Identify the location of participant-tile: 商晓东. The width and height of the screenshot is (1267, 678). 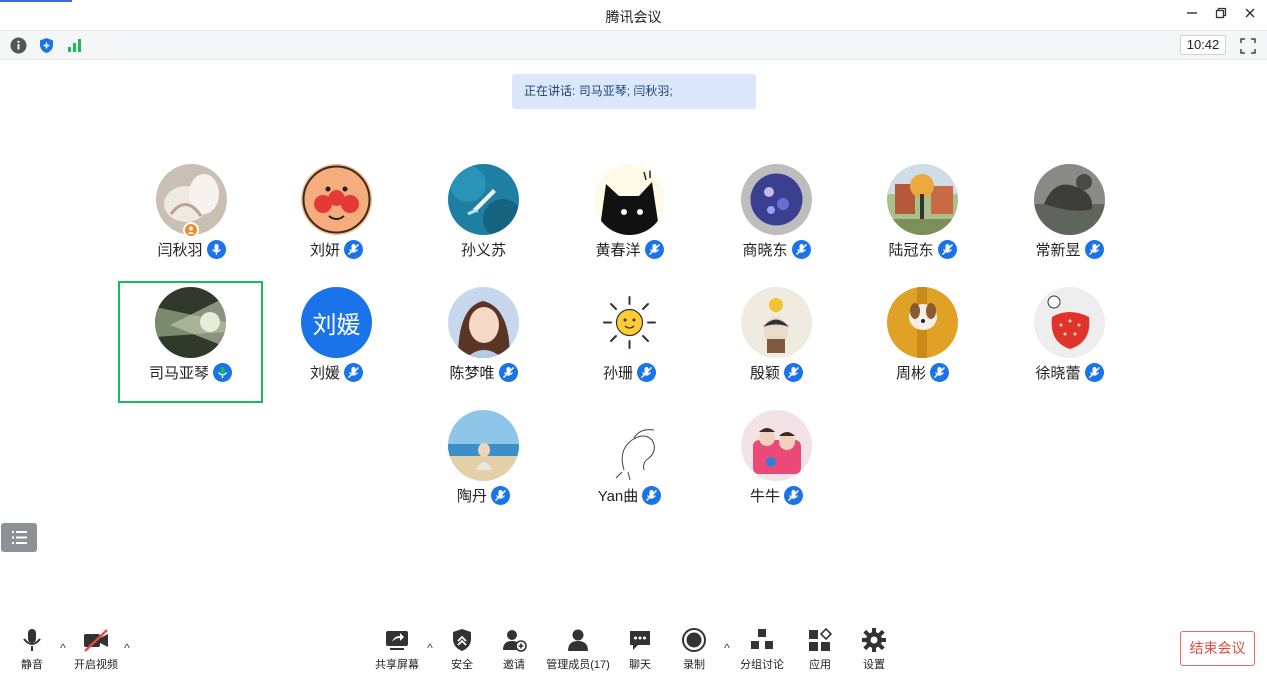
(776, 219).